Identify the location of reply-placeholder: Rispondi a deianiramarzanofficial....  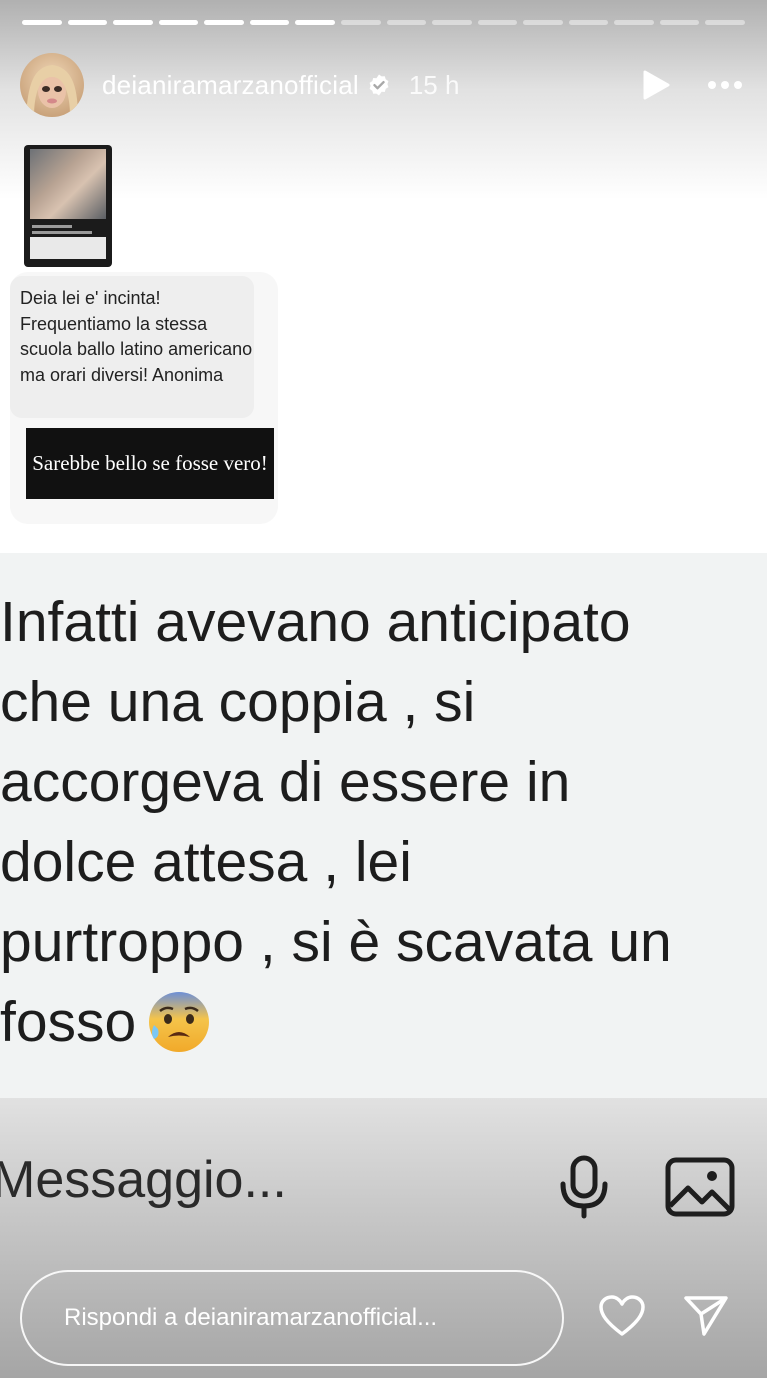
(251, 1317).